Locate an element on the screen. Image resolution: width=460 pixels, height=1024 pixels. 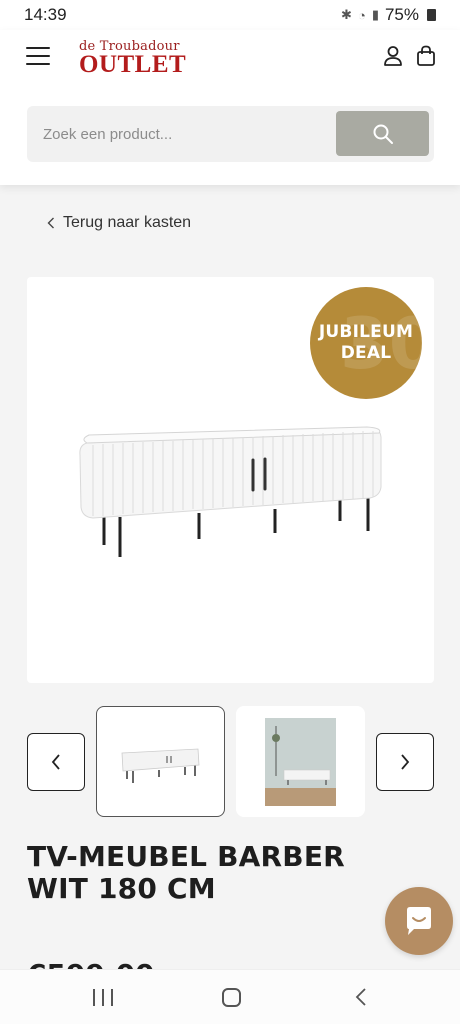
logo: de Troubadour OUTLET is located at coordinates (134, 58).